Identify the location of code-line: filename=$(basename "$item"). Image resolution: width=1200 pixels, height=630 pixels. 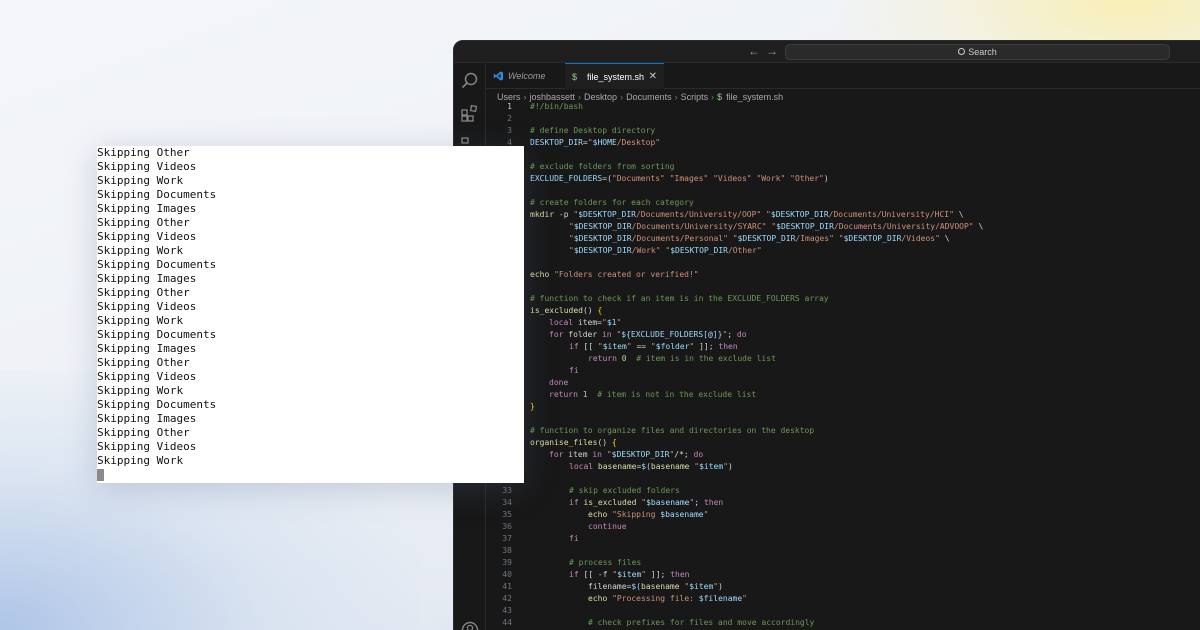
(655, 586).